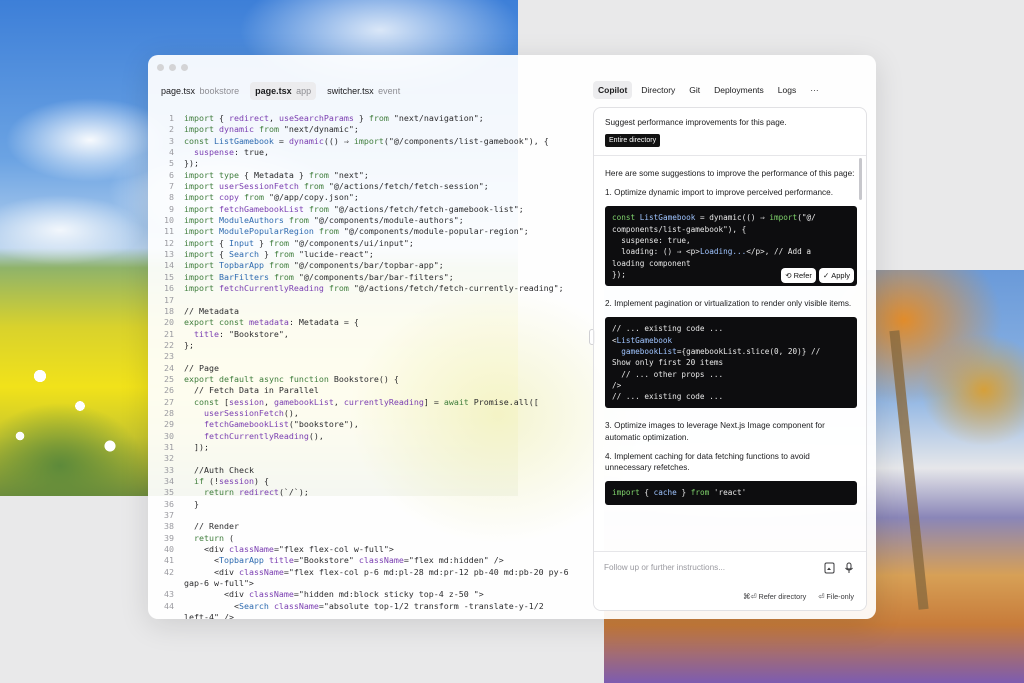 The height and width of the screenshot is (683, 1024). I want to click on code-block-3: import { cache } from 'react', so click(731, 493).